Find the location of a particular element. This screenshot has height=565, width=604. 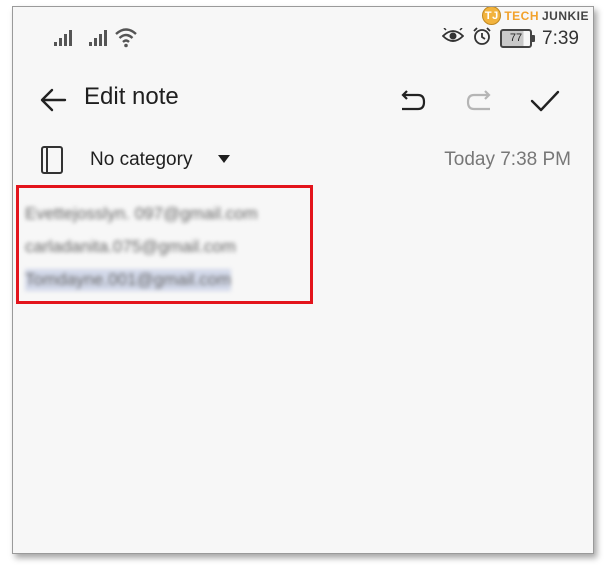

highlight-box is located at coordinates (164, 244).